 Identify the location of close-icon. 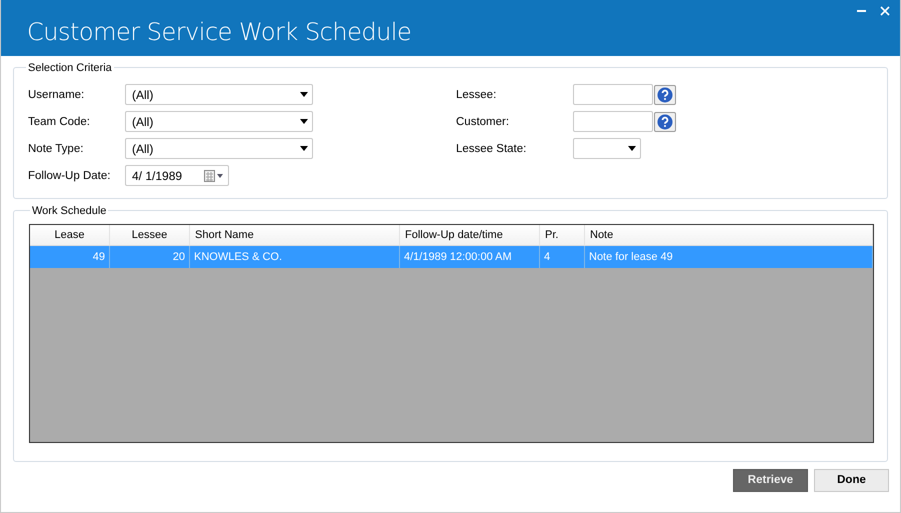
(885, 11).